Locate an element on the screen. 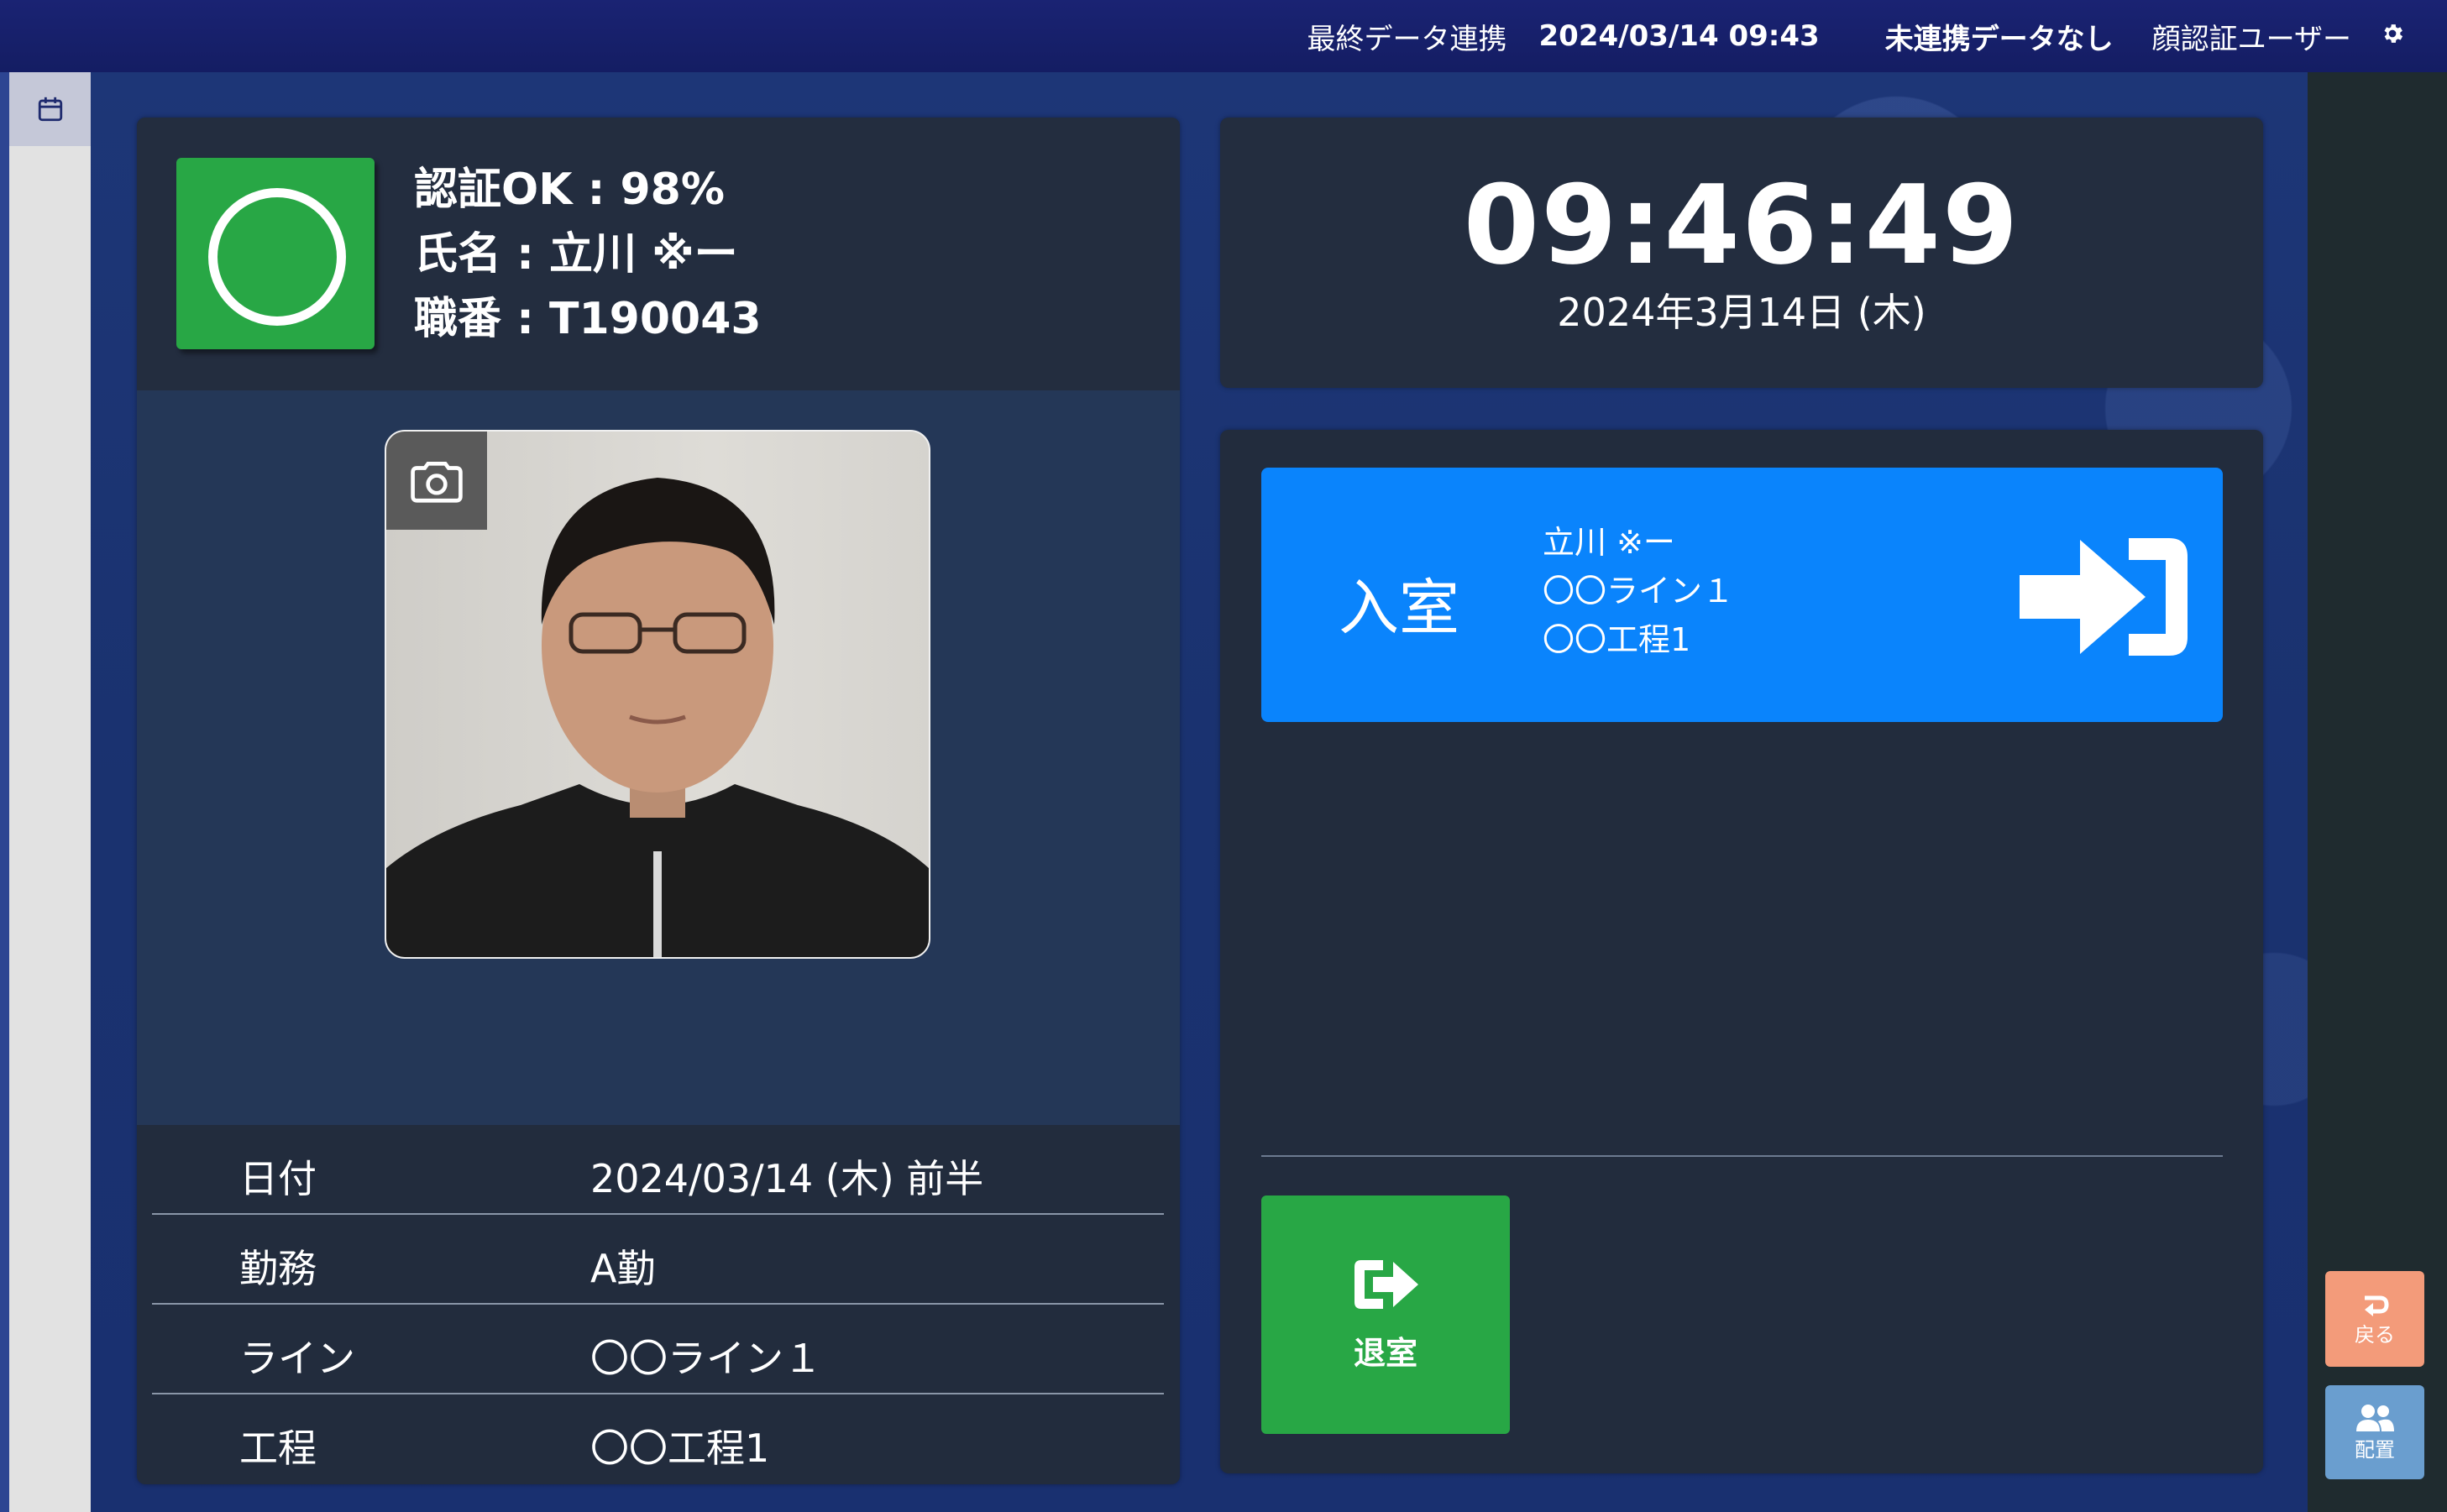  assign-button: 配置 is located at coordinates (2374, 1432).